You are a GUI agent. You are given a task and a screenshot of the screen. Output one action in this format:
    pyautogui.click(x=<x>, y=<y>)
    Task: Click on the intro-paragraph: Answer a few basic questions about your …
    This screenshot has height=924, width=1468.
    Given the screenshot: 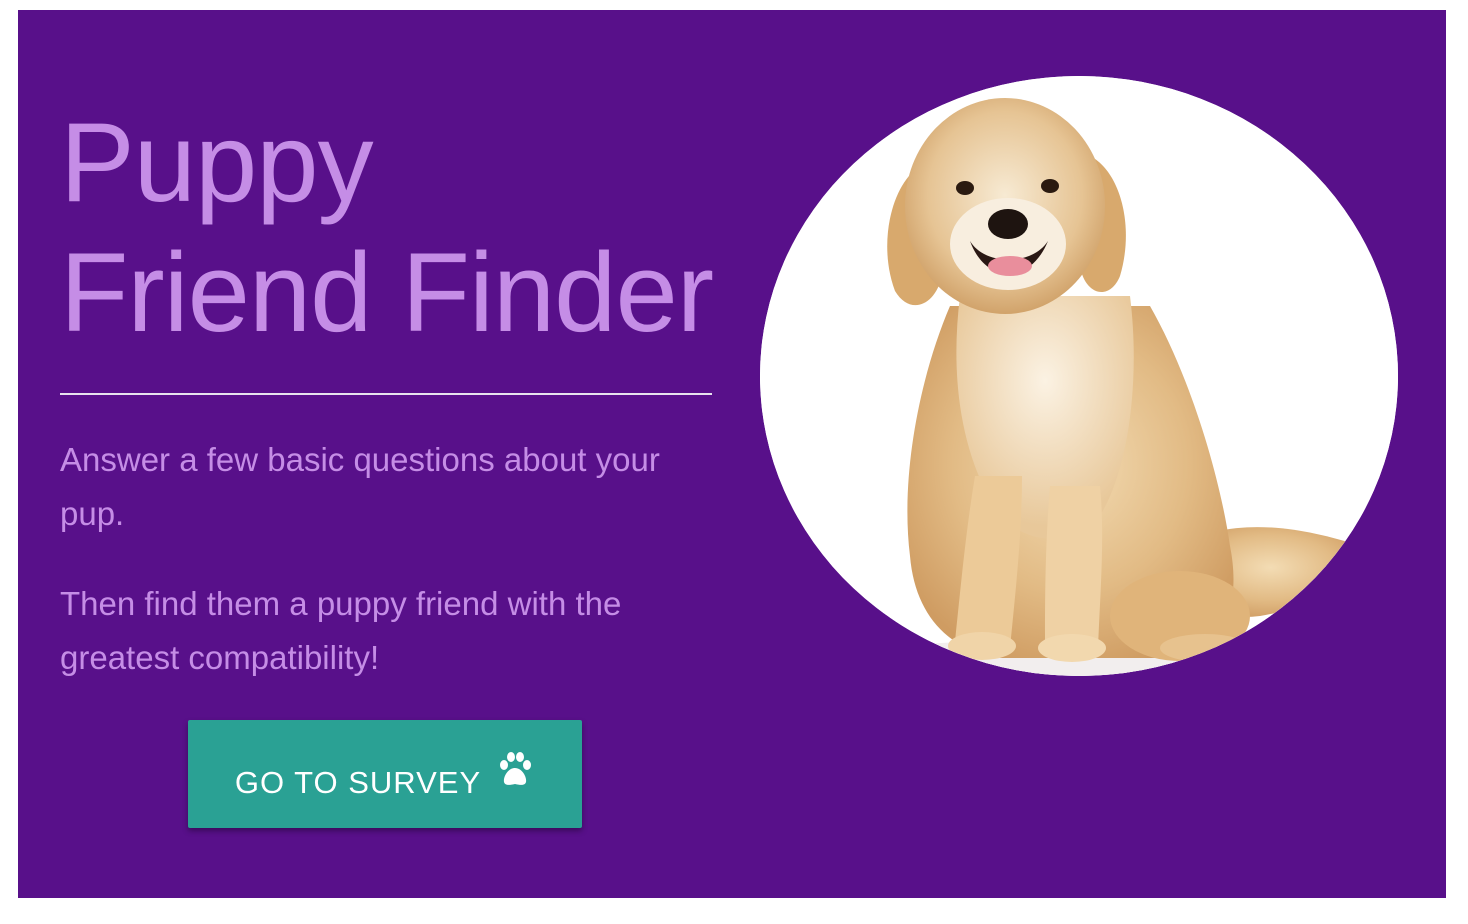 What is the action you would take?
    pyautogui.click(x=360, y=486)
    